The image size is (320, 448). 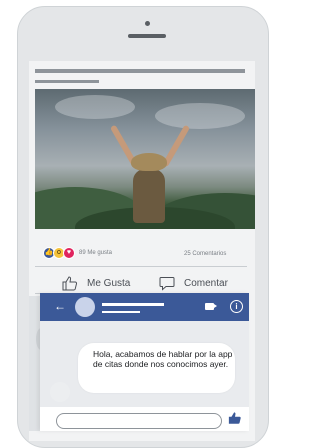 I want to click on post-header-placeholder, so click(x=140, y=71).